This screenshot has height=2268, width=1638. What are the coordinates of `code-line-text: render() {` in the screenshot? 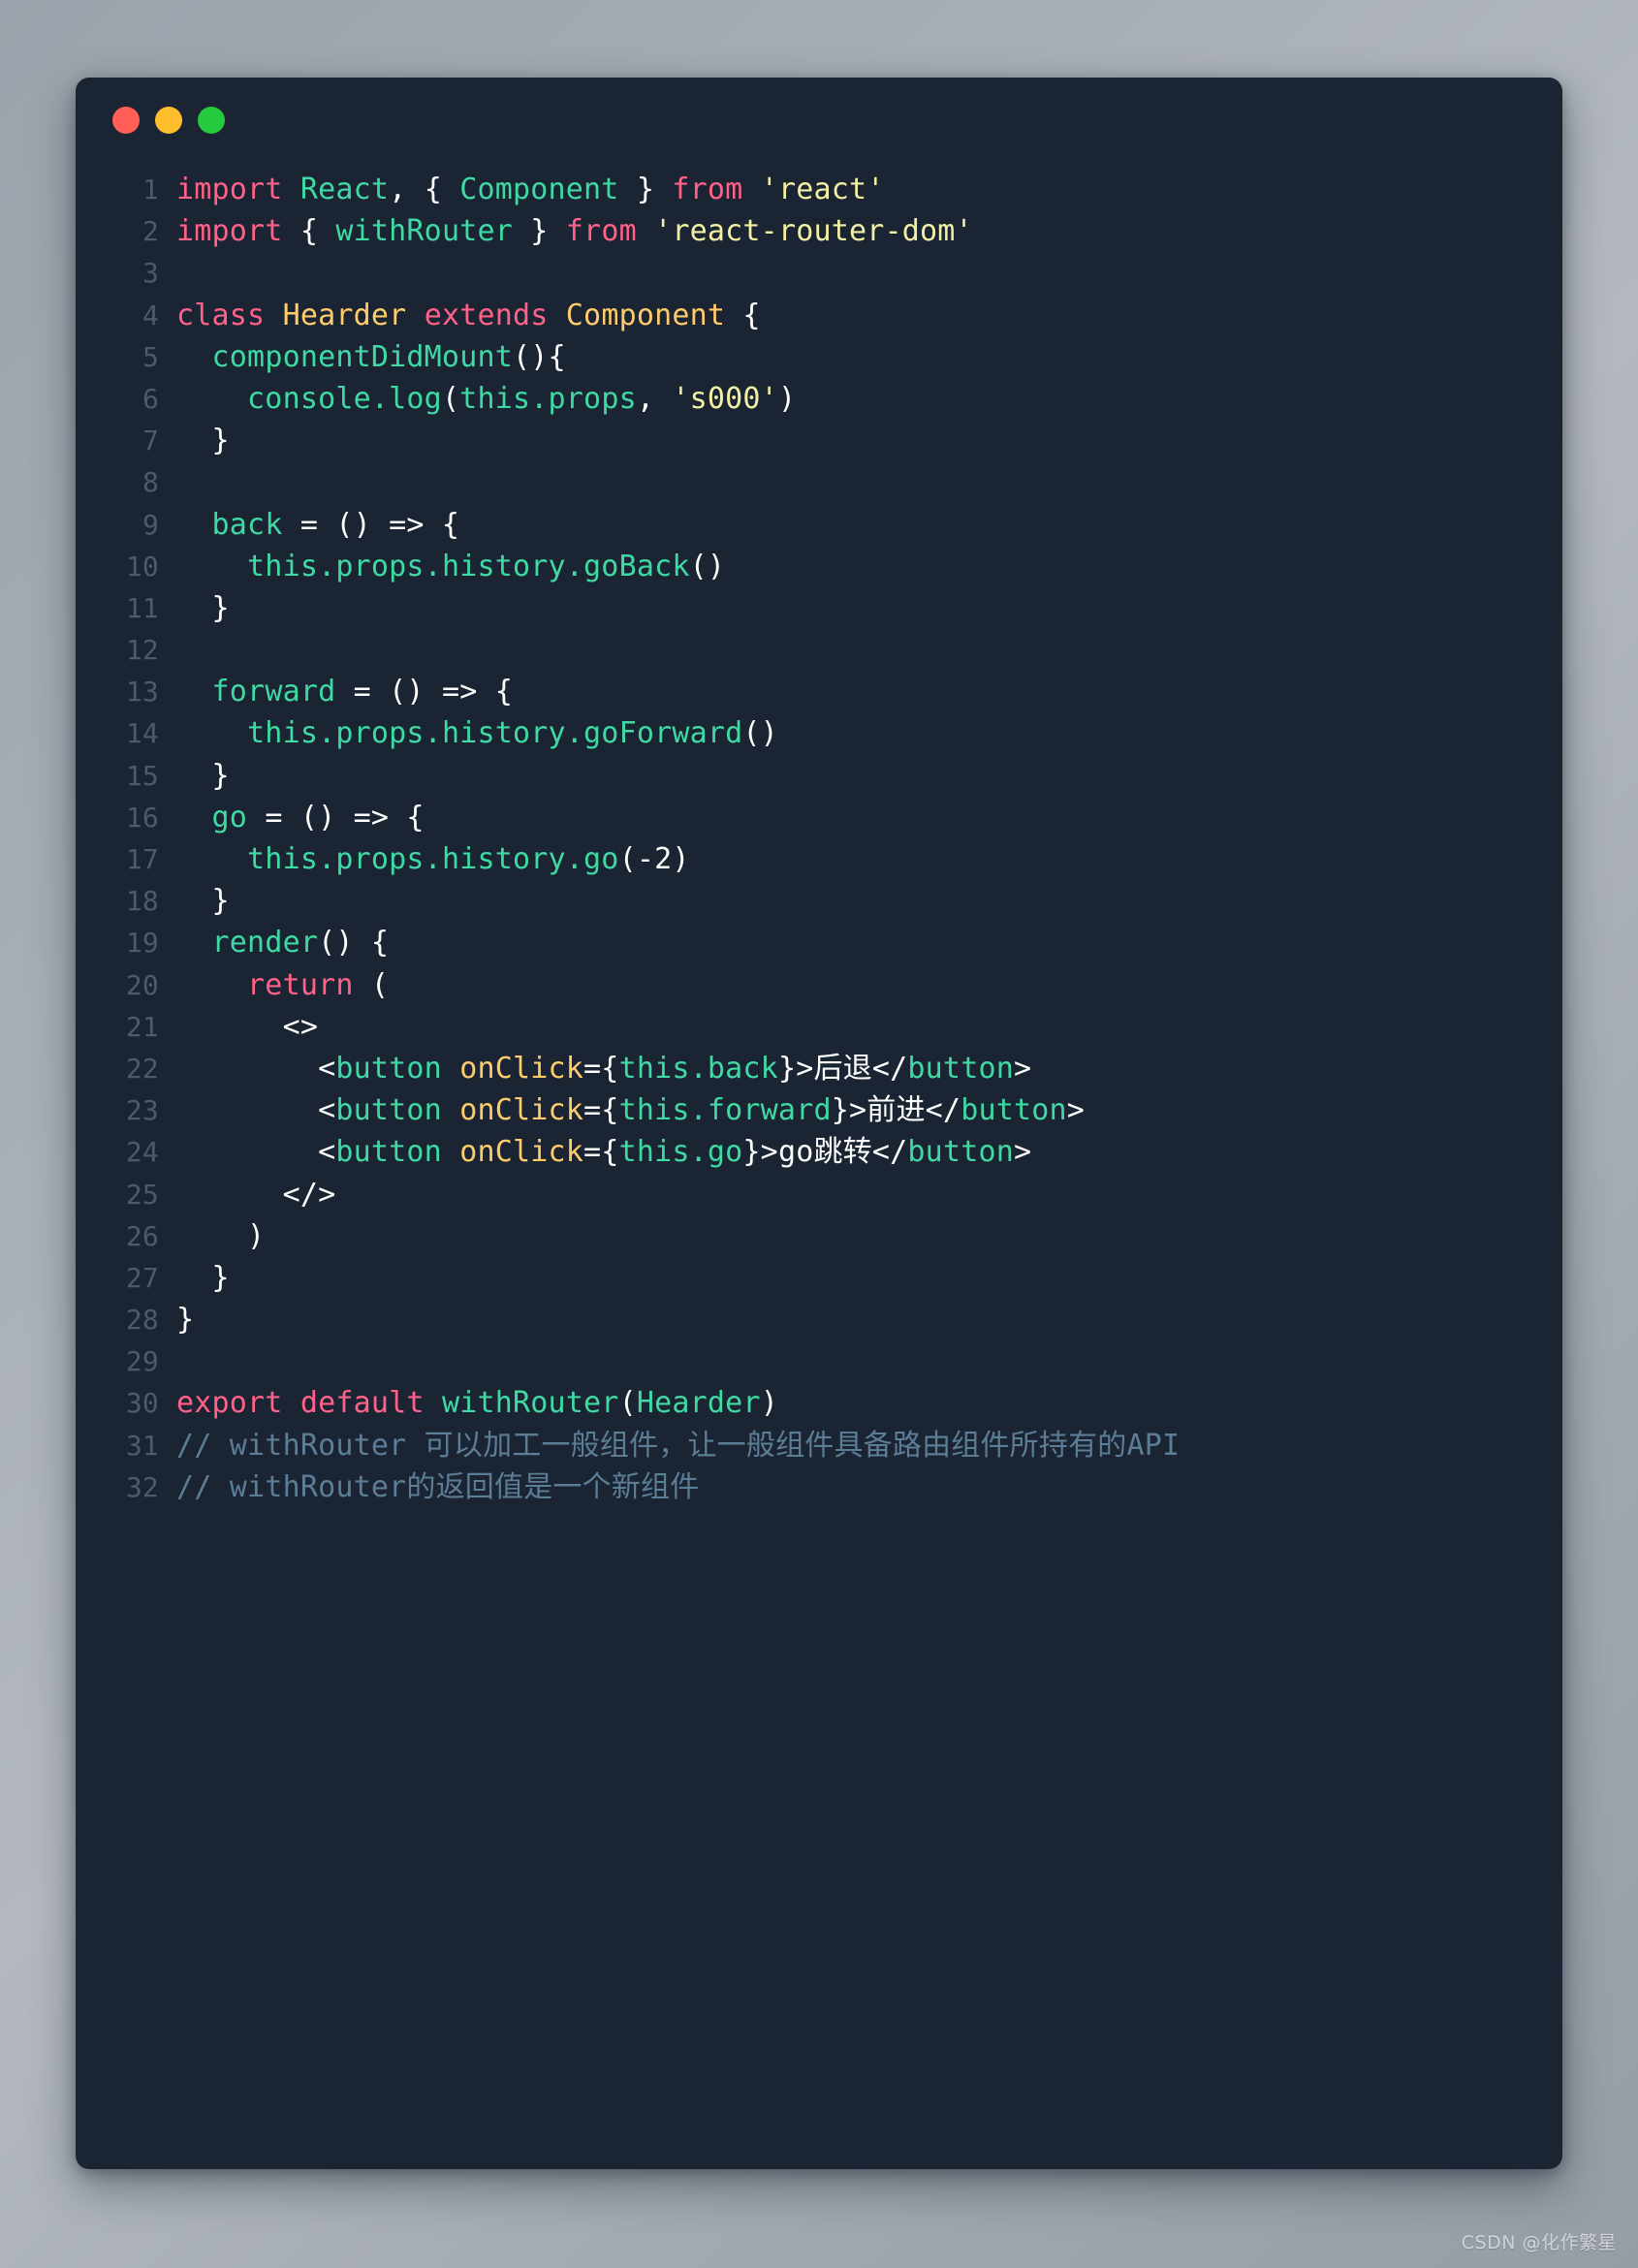 It's located at (869, 943).